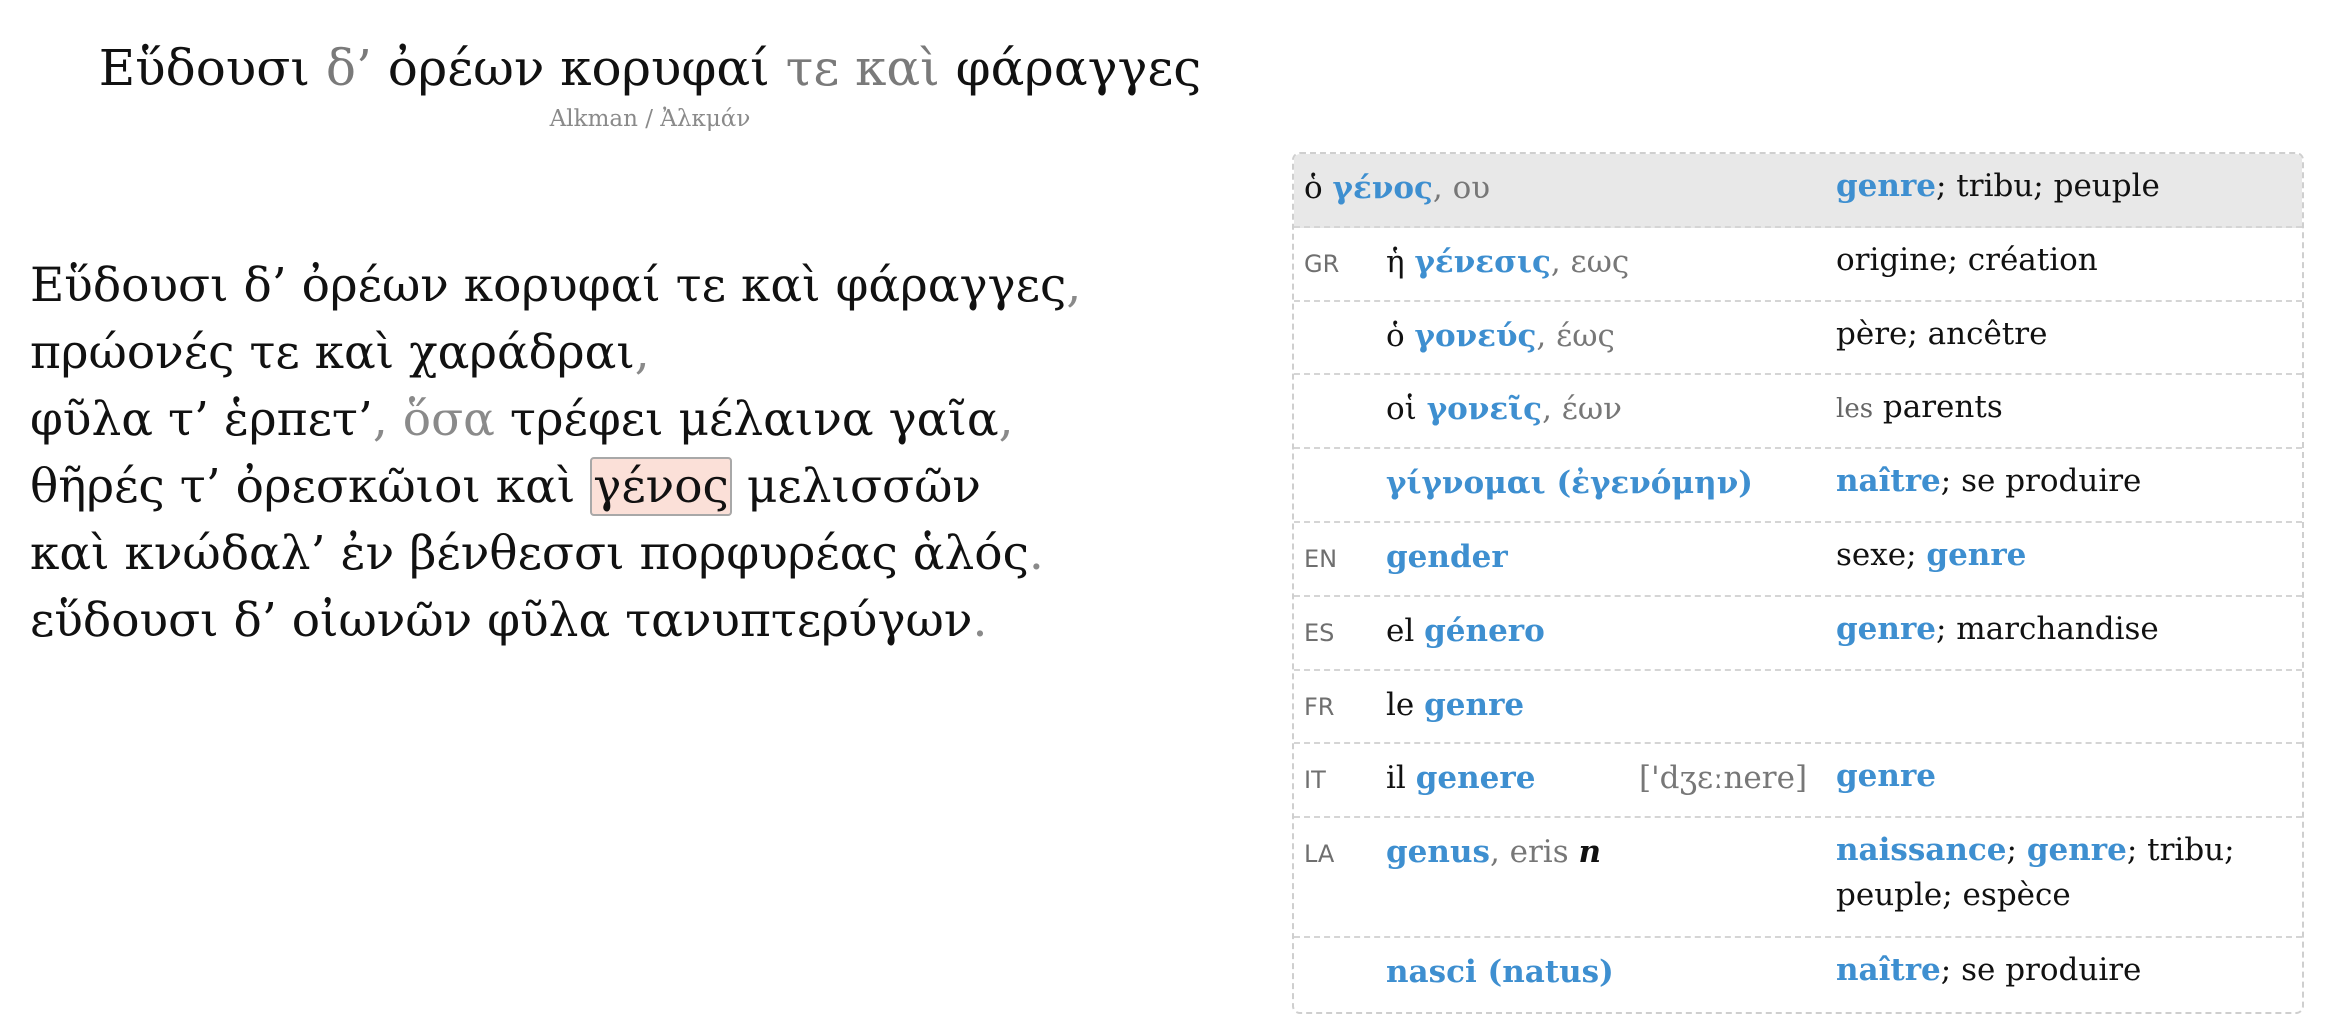  I want to click on lemma: gender, so click(1447, 557).